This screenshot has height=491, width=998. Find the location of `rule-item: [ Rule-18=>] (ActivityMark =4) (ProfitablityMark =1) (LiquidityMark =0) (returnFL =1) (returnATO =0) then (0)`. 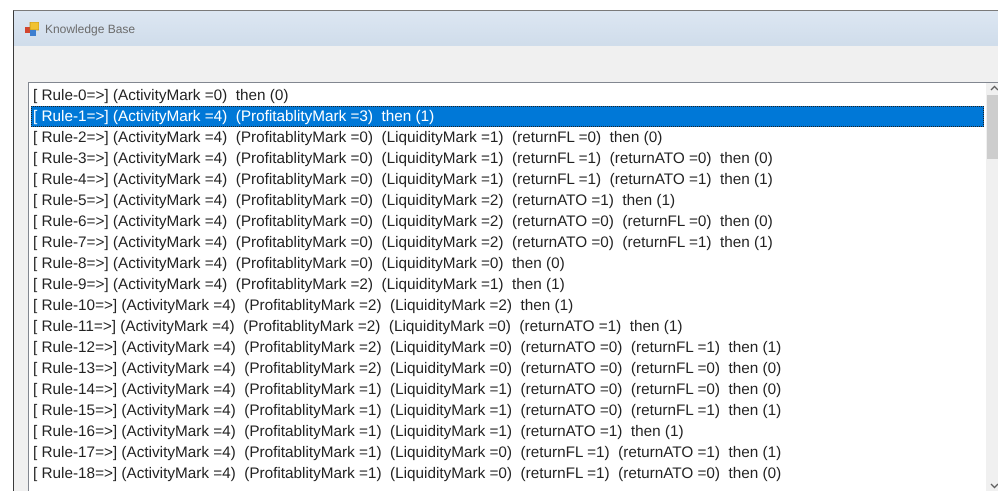

rule-item: [ Rule-18=>] (ActivityMark =4) (ProfitablityMark =1) (LiquidityMark =0) (returnFL =1) (returnATO =0) then (0) is located at coordinates (507, 473).